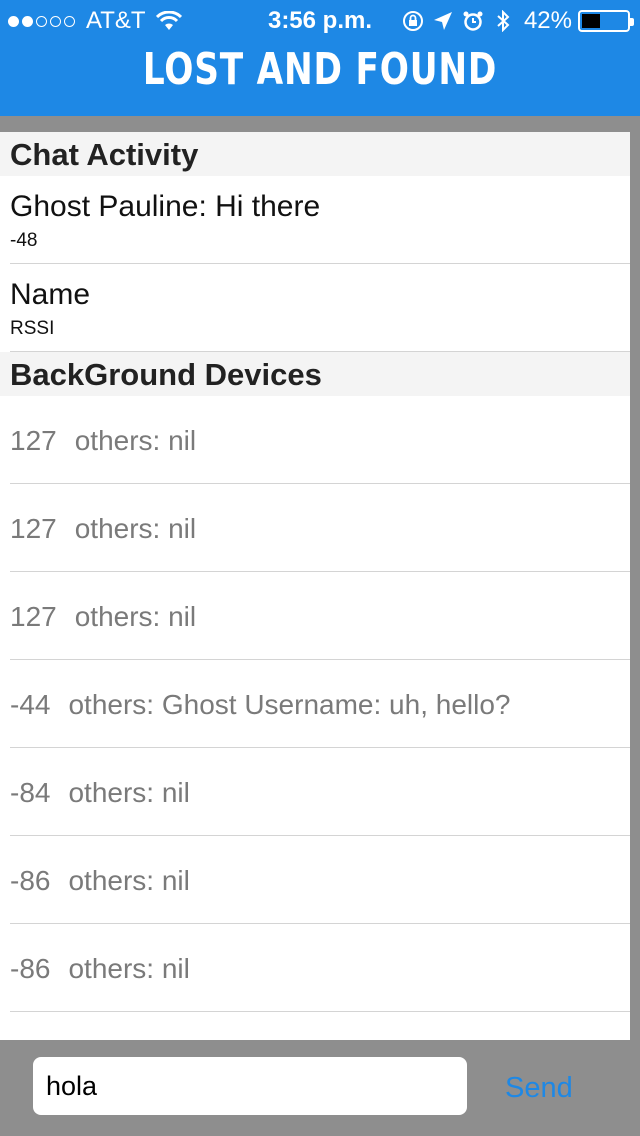 This screenshot has height=1136, width=640. Describe the element at coordinates (315, 154) in the screenshot. I see `section-header-chat-activity: Chat Activity` at that location.